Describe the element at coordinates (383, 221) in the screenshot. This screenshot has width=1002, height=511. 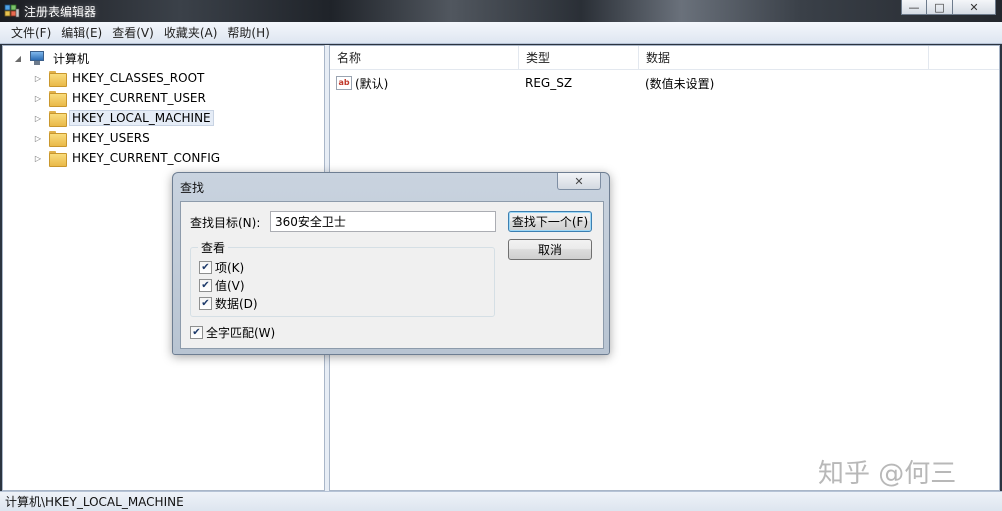
I see `find-target-input` at that location.